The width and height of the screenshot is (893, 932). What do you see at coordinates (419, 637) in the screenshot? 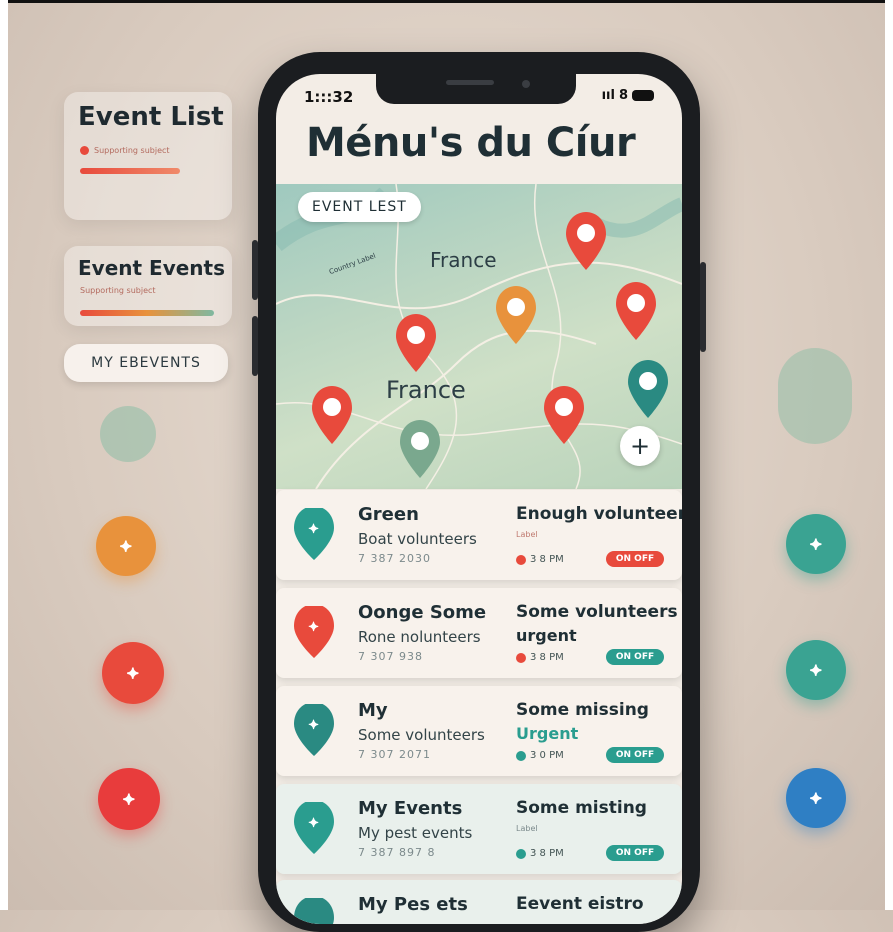
I see `event-meta: Rone nolunteers` at bounding box center [419, 637].